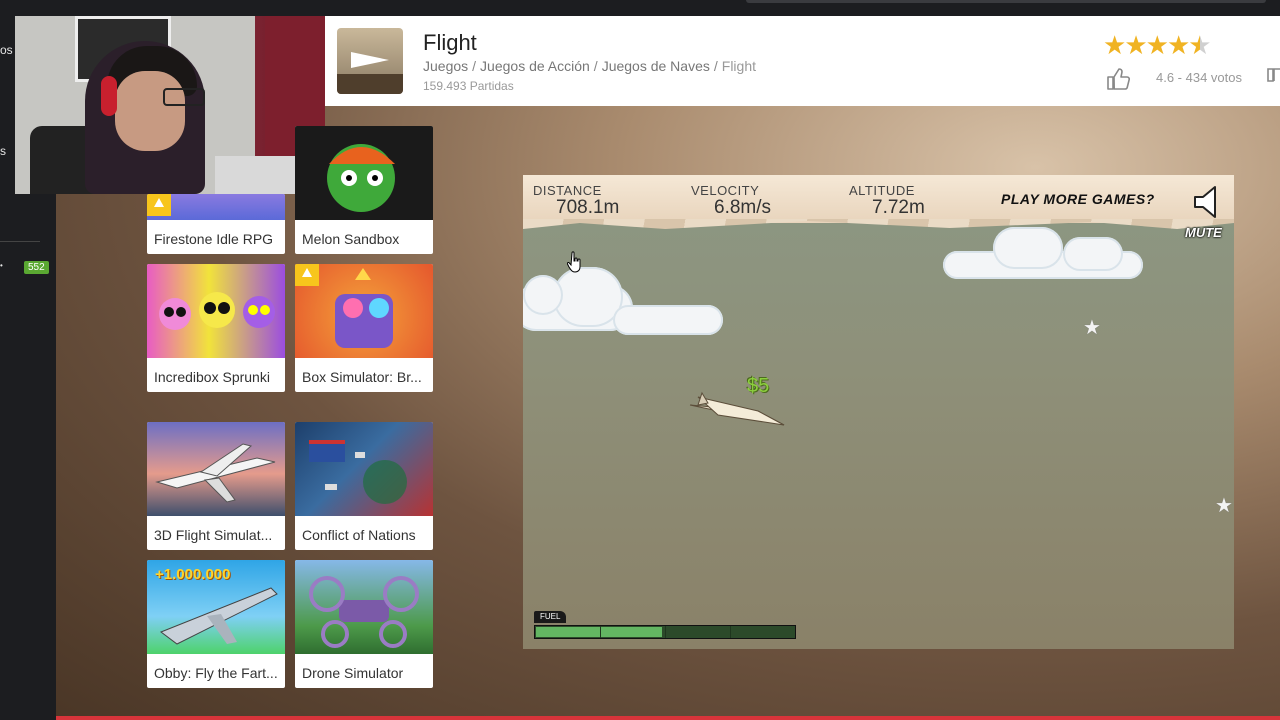  I want to click on play-more-games-button: PLAY MORE GAMES?, so click(1078, 199).